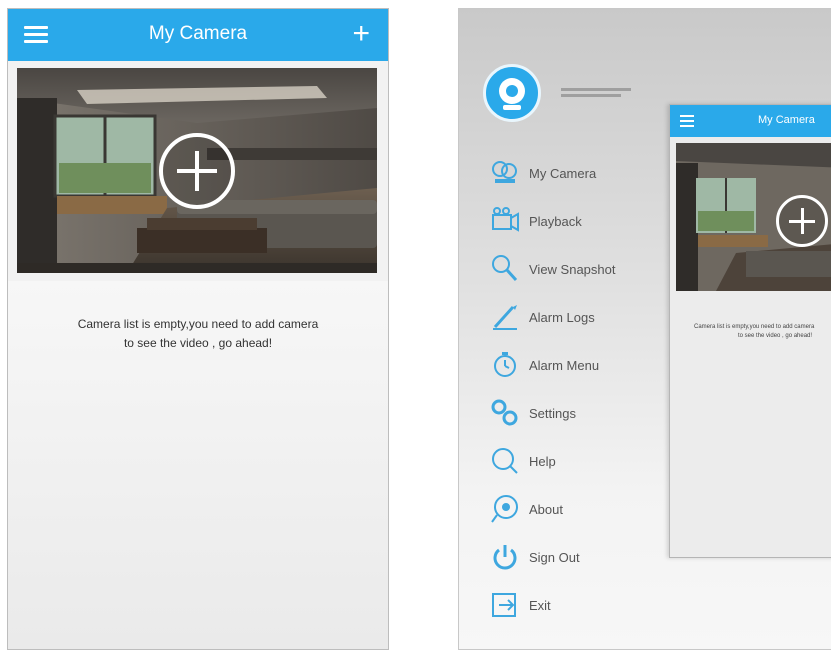 Image resolution: width=831 pixels, height=650 pixels. Describe the element at coordinates (505, 173) in the screenshot. I see `cameras-icon` at that location.